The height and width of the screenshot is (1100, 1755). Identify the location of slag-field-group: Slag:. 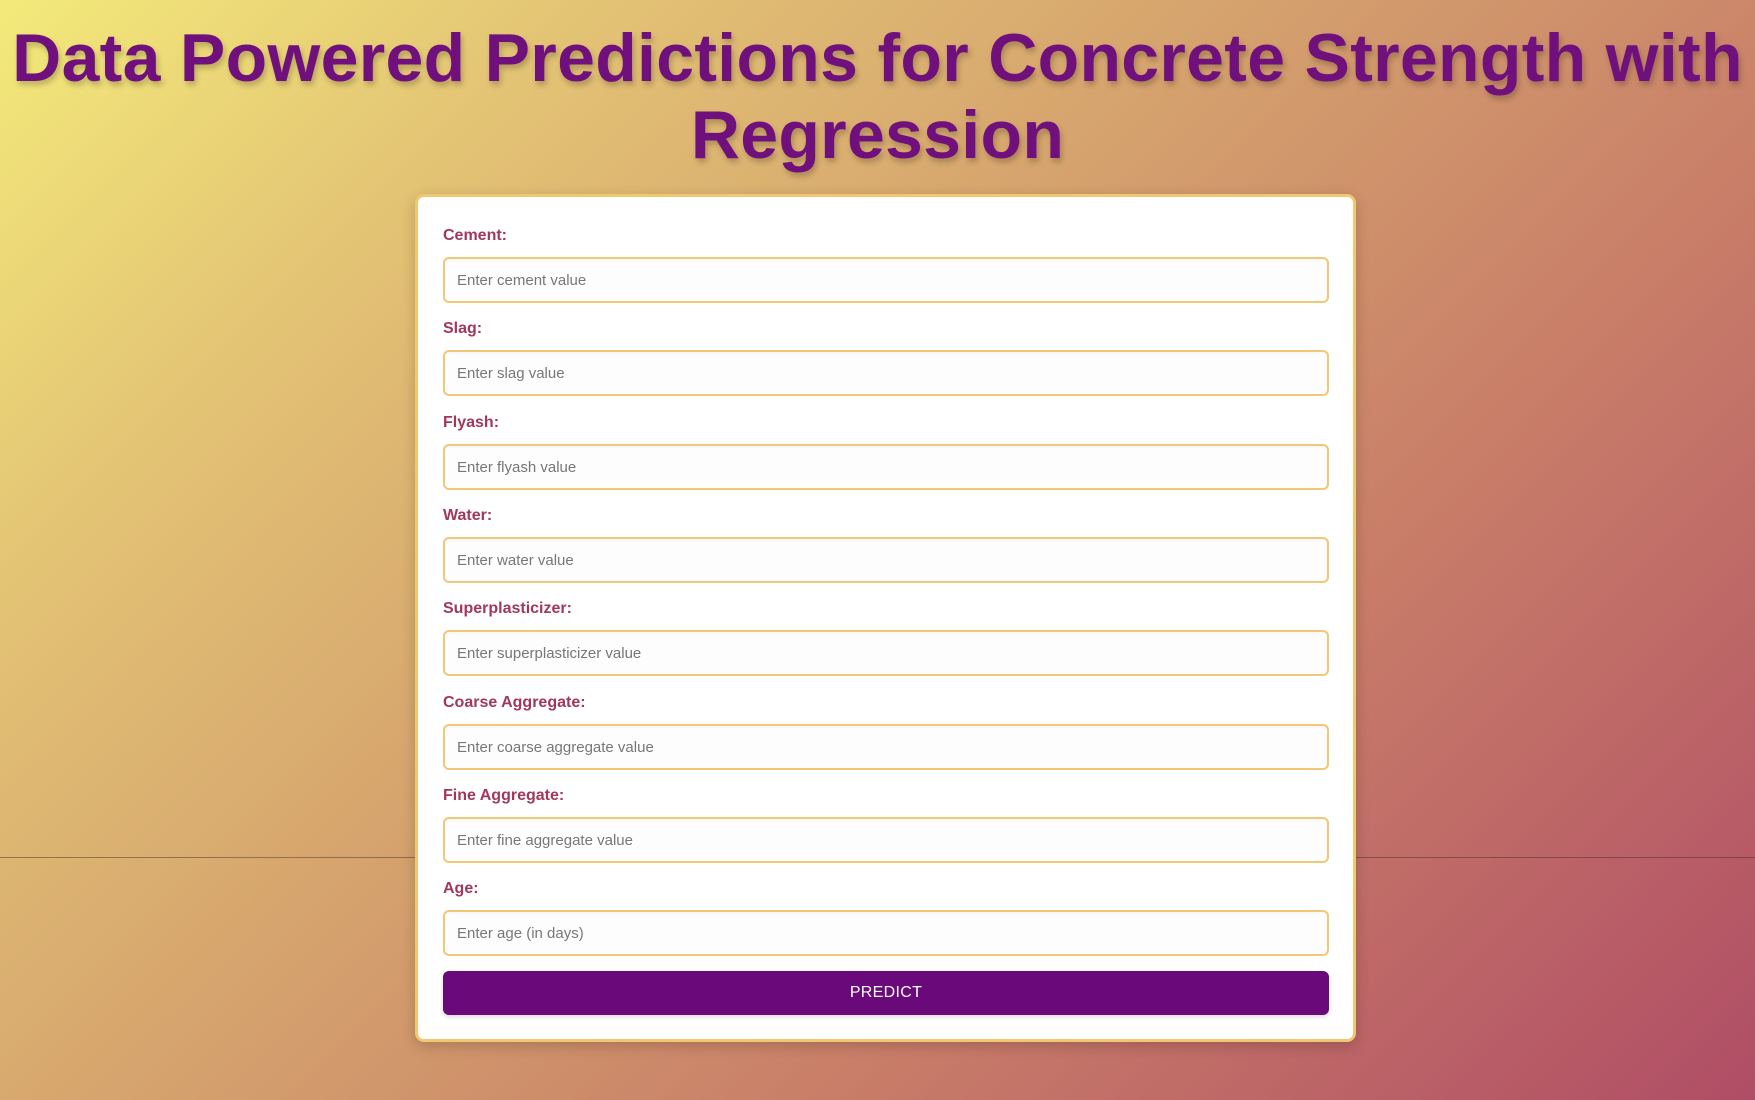
(886, 357).